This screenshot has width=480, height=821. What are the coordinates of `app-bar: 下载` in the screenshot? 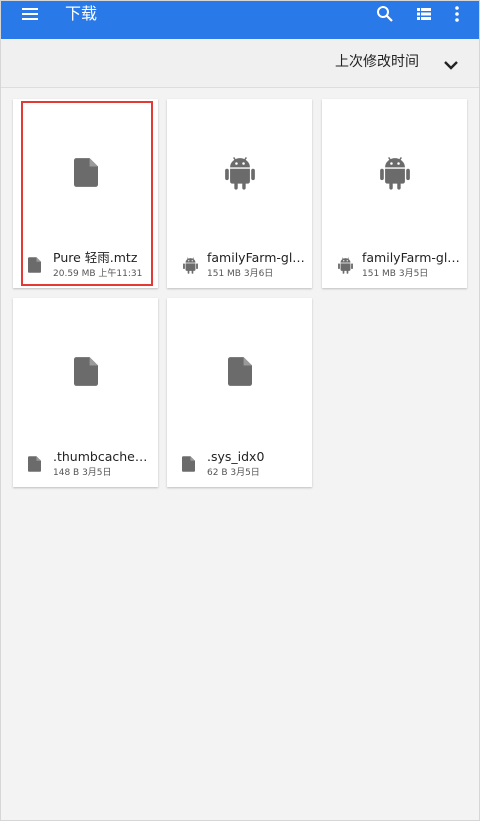 It's located at (240, 20).